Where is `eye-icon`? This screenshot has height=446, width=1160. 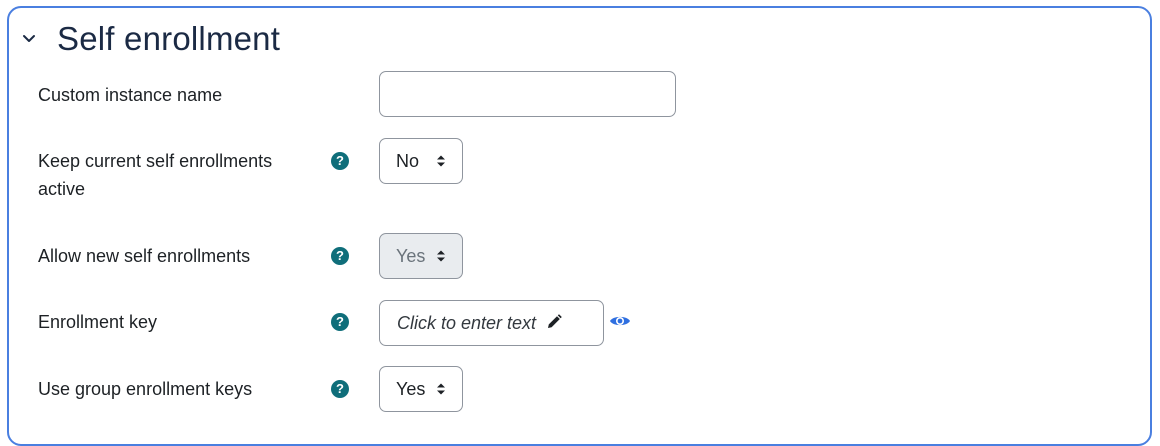 eye-icon is located at coordinates (620, 321).